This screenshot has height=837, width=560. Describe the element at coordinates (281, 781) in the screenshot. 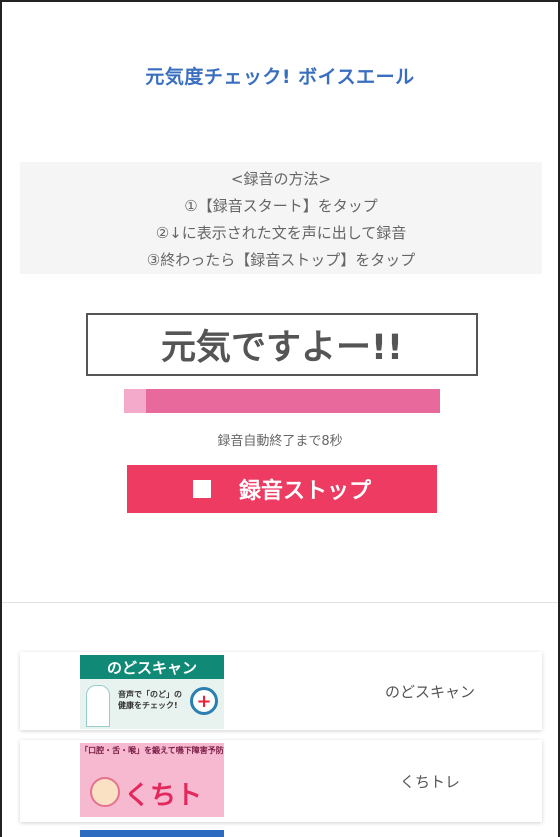

I see `app-card-kuchitore: 「口腔・舌・喉」を鍛えて嚥下障害予防 くちトレ くちトレ` at that location.